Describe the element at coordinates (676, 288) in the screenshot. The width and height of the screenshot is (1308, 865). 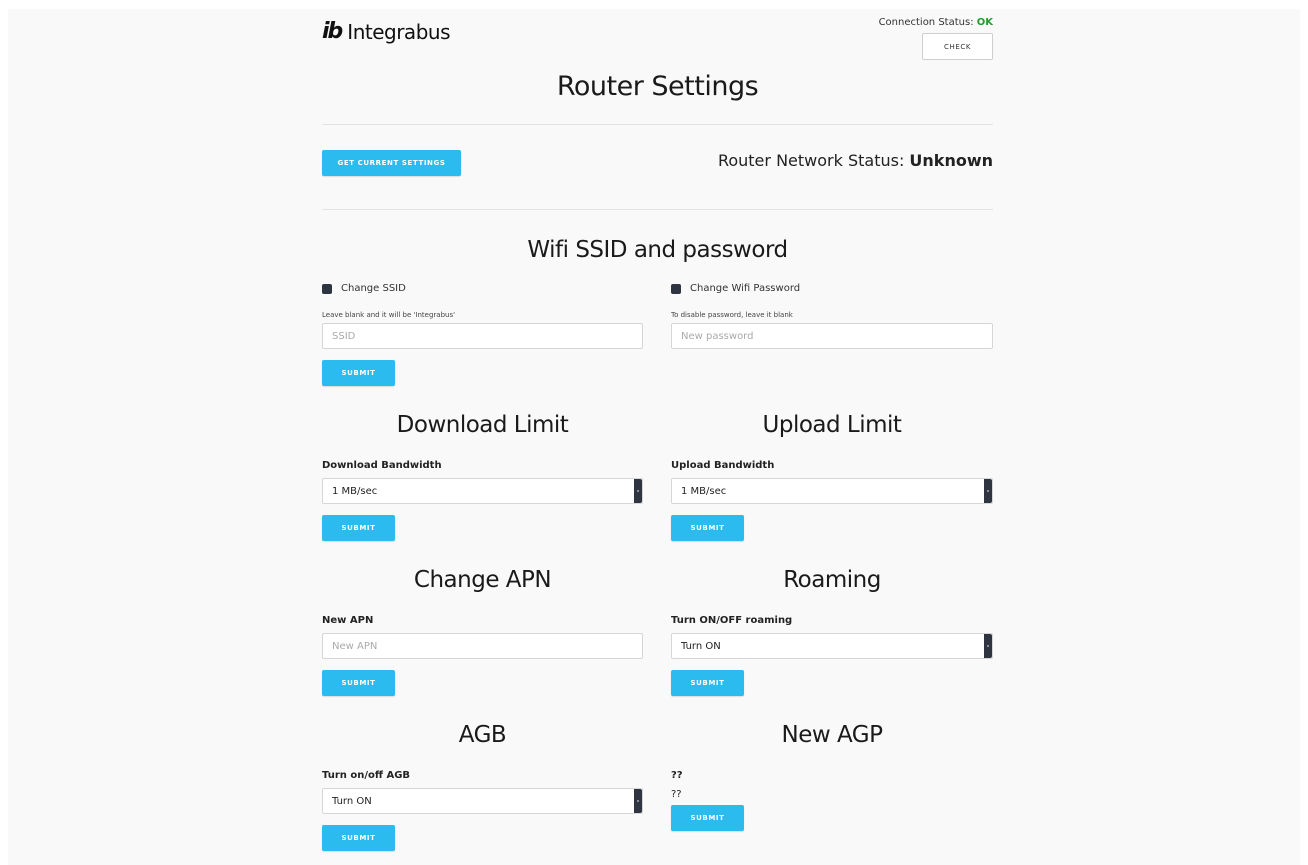
I see `change-password-checkbox` at that location.